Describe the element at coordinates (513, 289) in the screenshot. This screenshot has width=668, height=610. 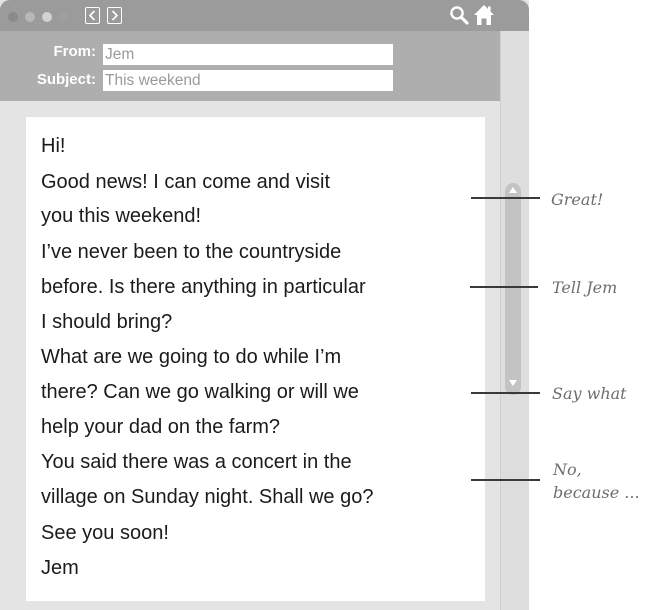
I see `scrollbar-thumb` at that location.